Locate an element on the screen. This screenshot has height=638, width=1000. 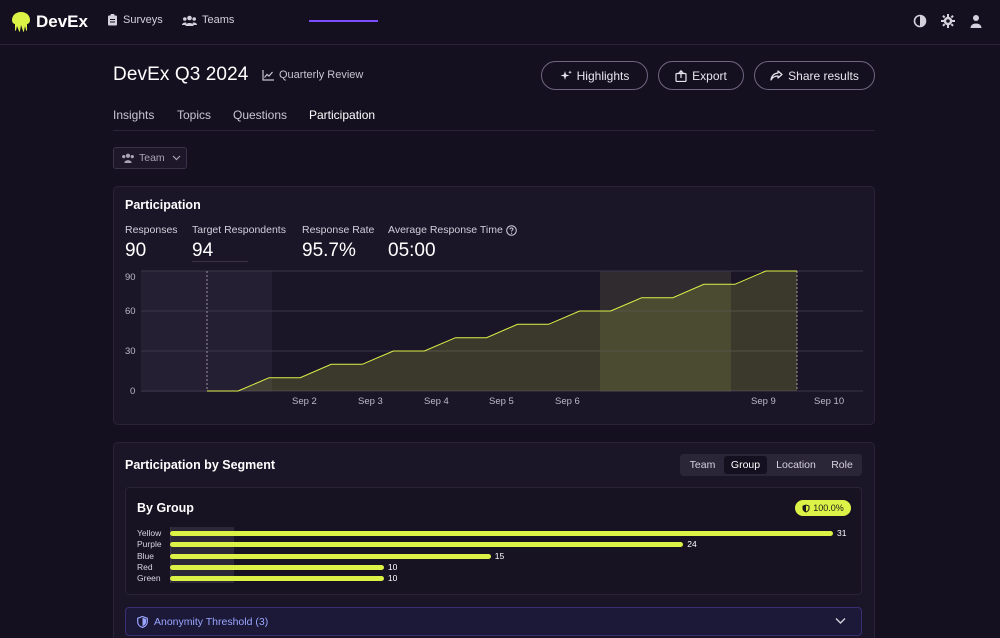
stat-target-label: Target Respondents is located at coordinates (239, 230).